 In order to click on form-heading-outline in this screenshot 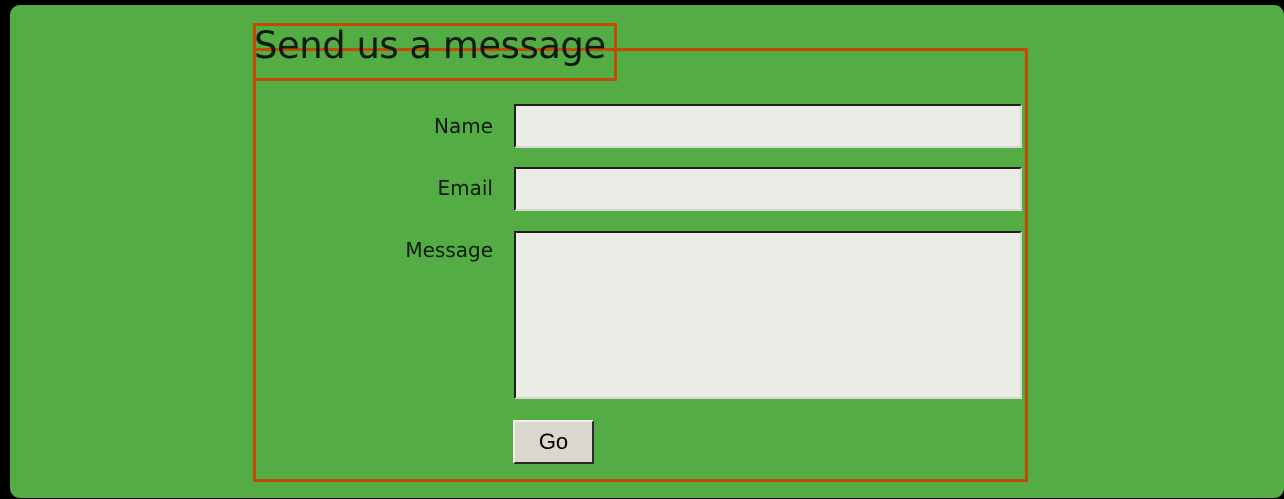, I will do `click(435, 52)`.